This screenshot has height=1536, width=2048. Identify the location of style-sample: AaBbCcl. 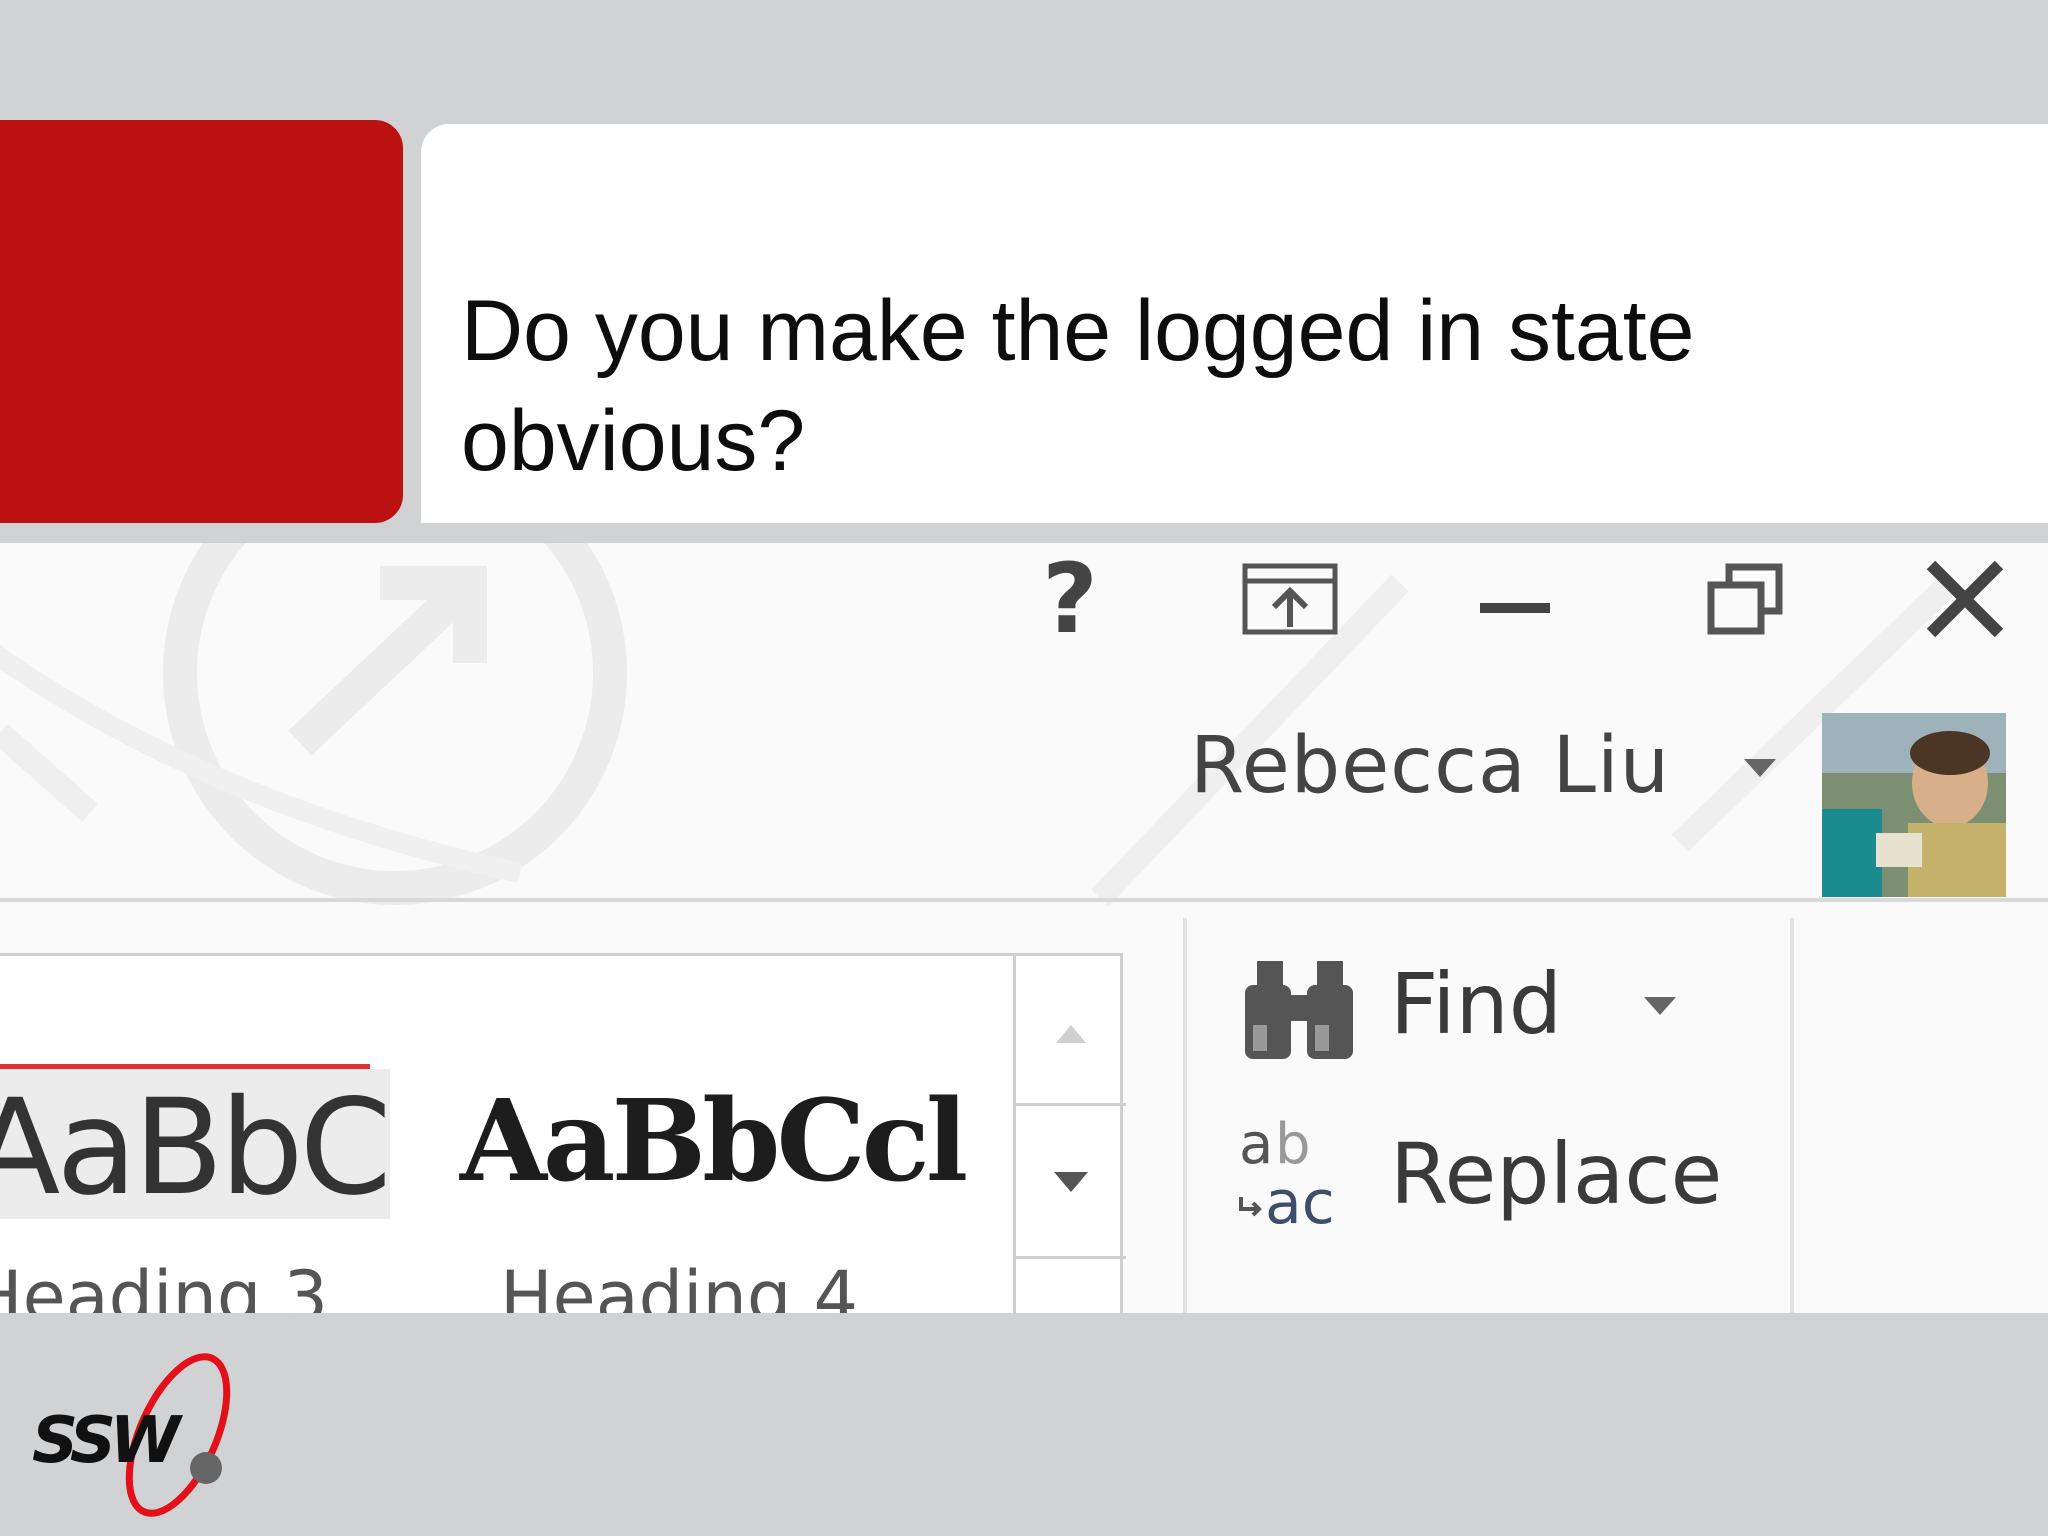
(714, 1141).